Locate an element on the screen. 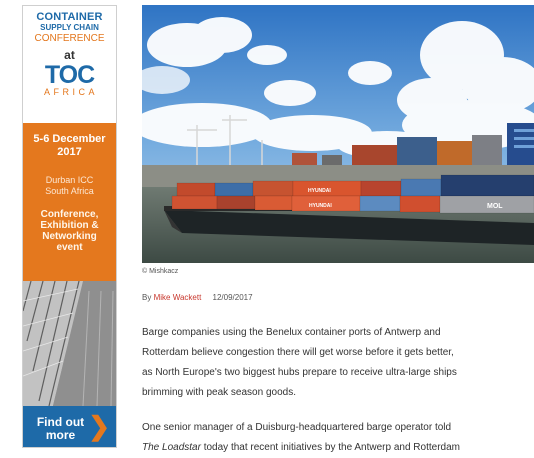  ad-date-line2: 2017 is located at coordinates (69, 152).